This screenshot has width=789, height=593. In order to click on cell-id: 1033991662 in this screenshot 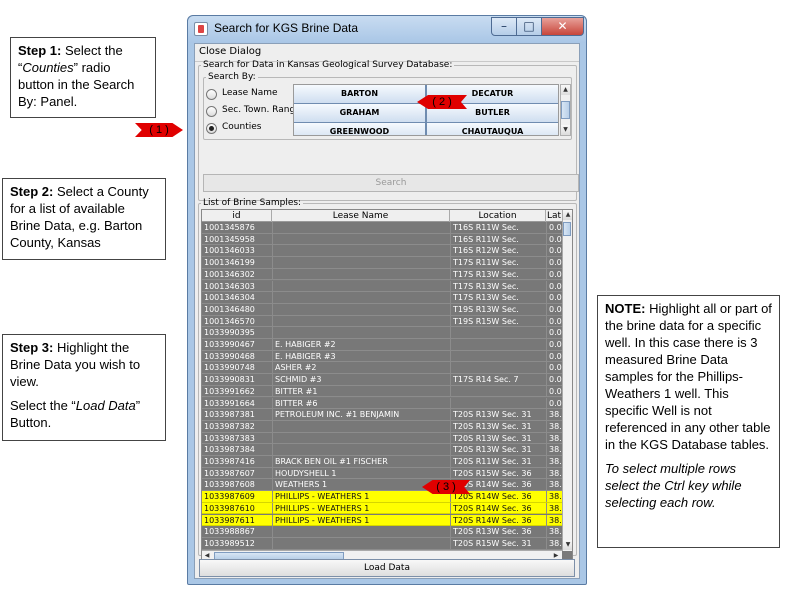, I will do `click(229, 391)`.